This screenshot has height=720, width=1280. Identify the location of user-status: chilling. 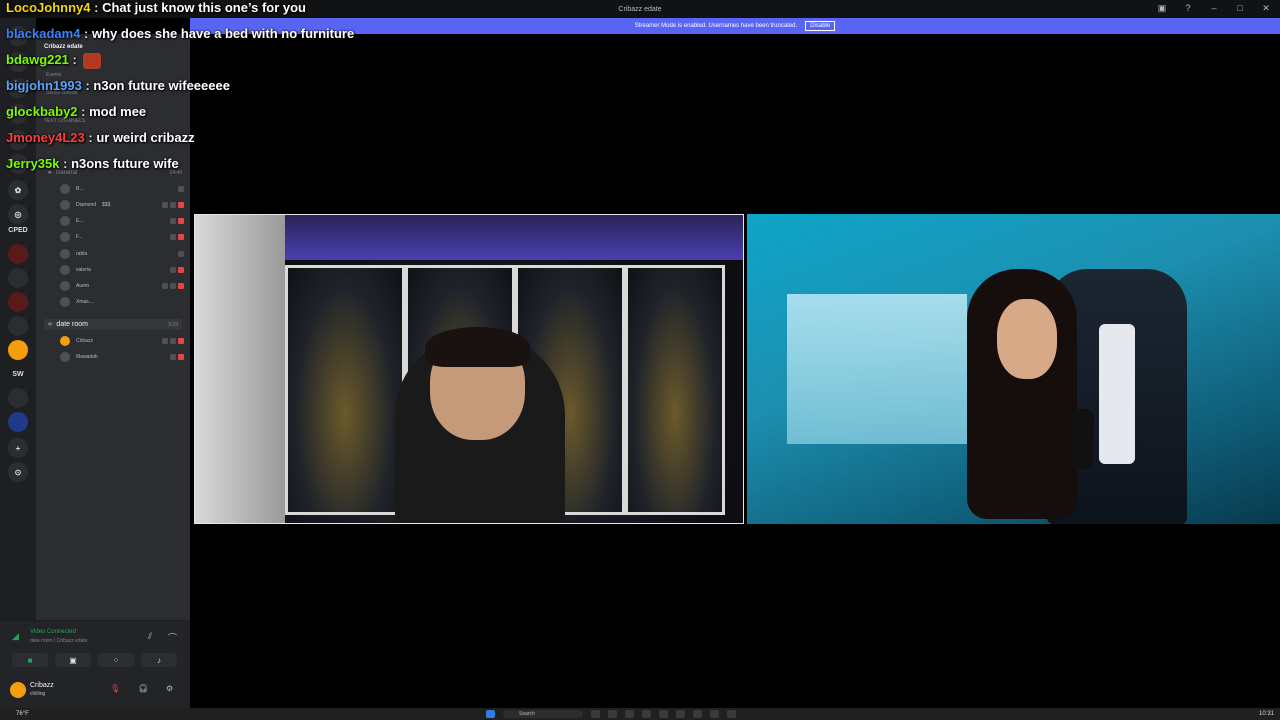
(38, 694).